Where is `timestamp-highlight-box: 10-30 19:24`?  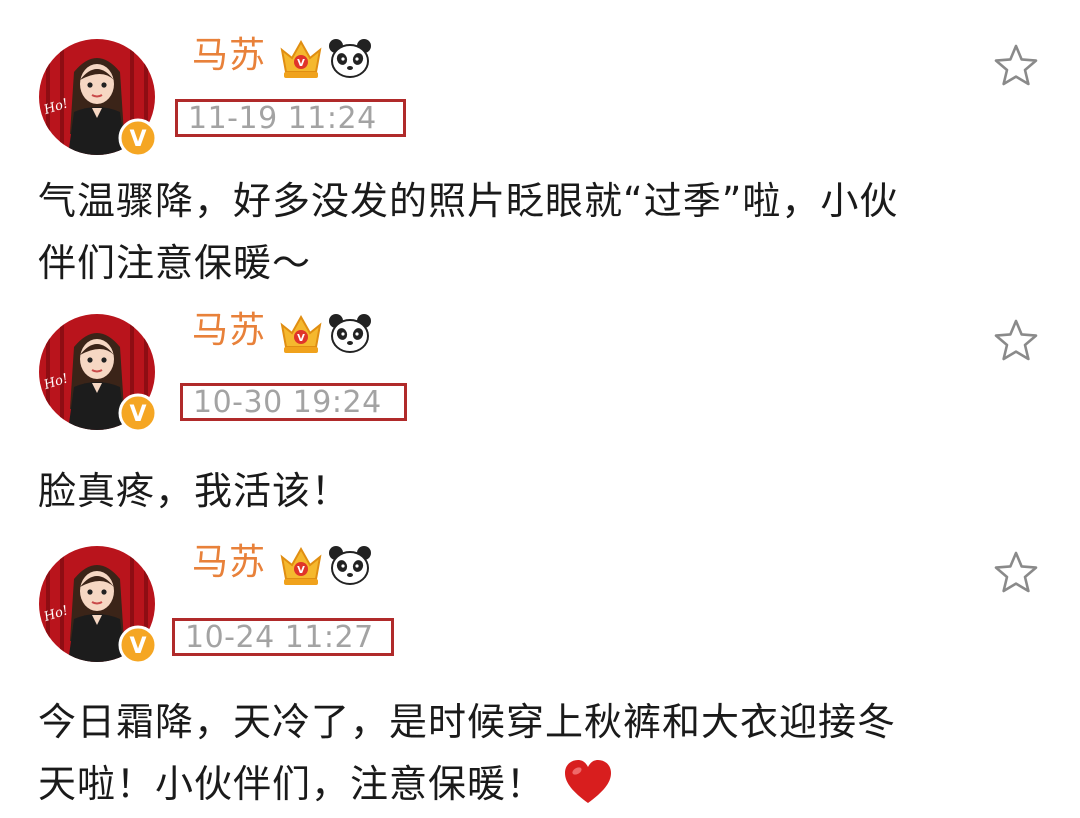
timestamp-highlight-box: 10-30 19:24 is located at coordinates (293, 402).